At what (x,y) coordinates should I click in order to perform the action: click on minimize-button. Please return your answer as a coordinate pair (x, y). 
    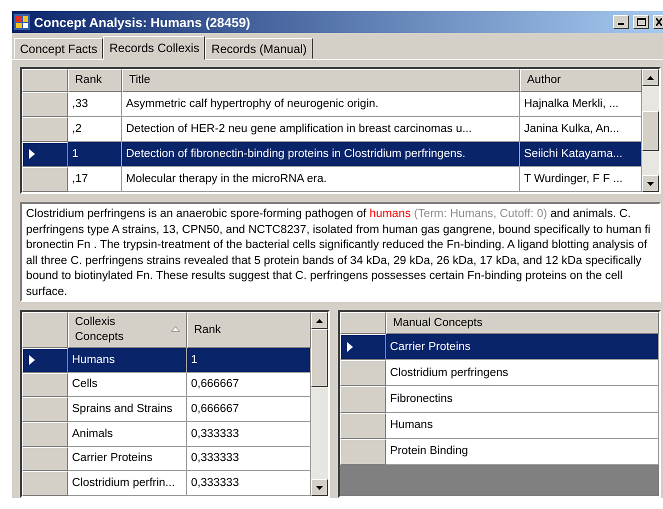
    Looking at the image, I should click on (621, 22).